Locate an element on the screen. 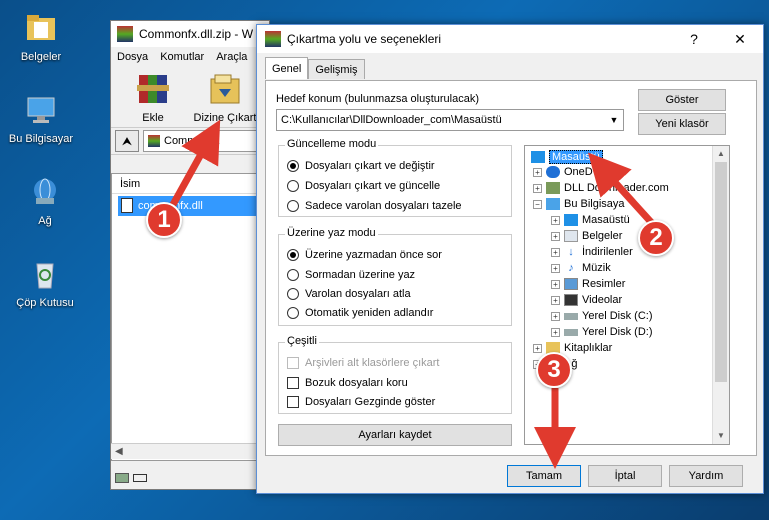 Image resolution: width=769 pixels, height=520 pixels. desktop-icon-computer: Bu Bilgisayar is located at coordinates (41, 119).